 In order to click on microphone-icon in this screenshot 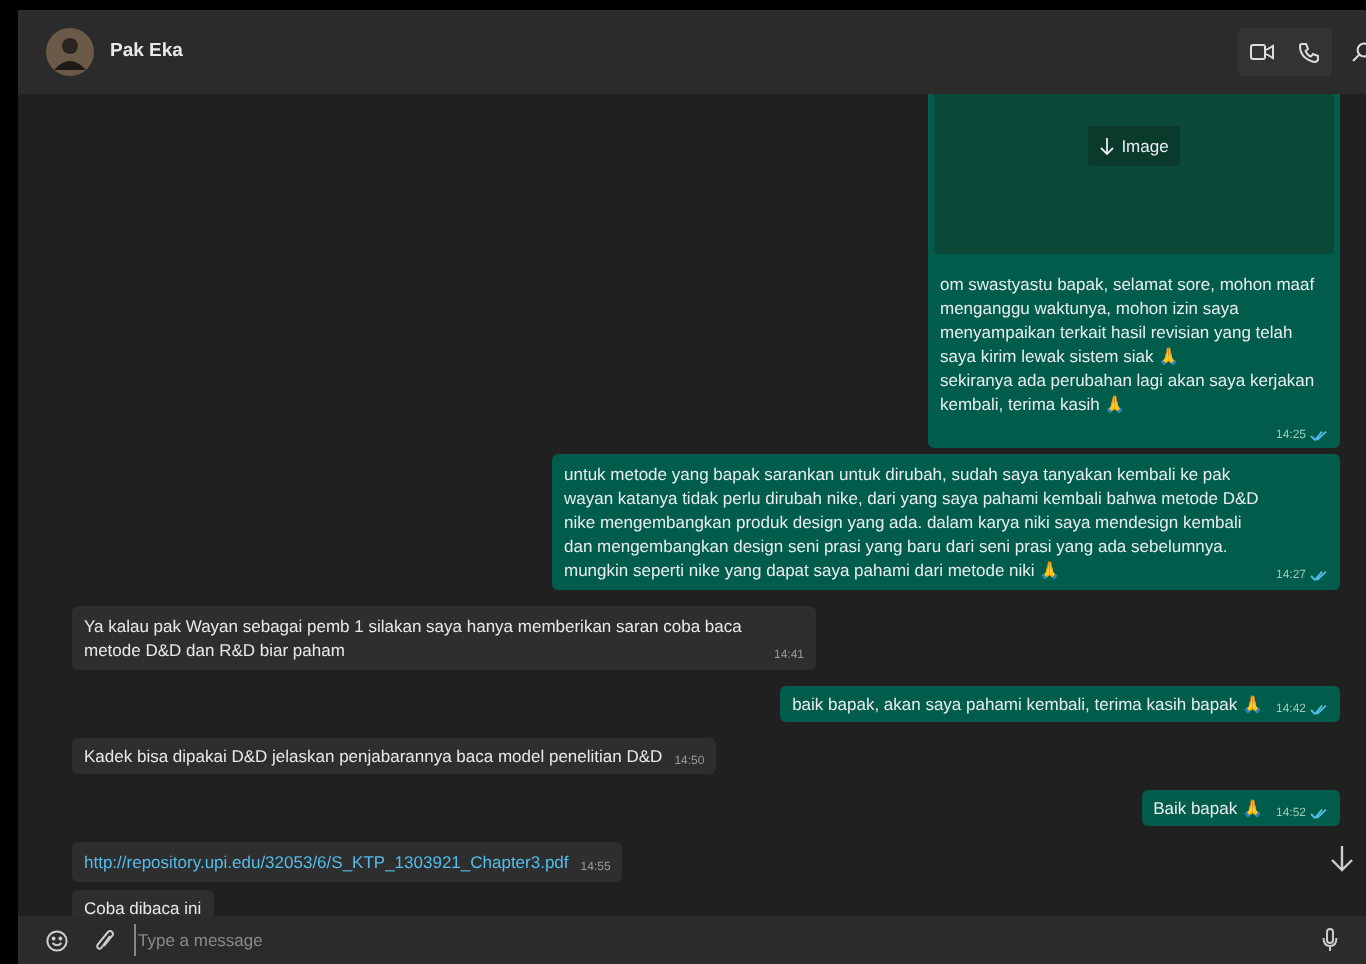, I will do `click(1330, 940)`.